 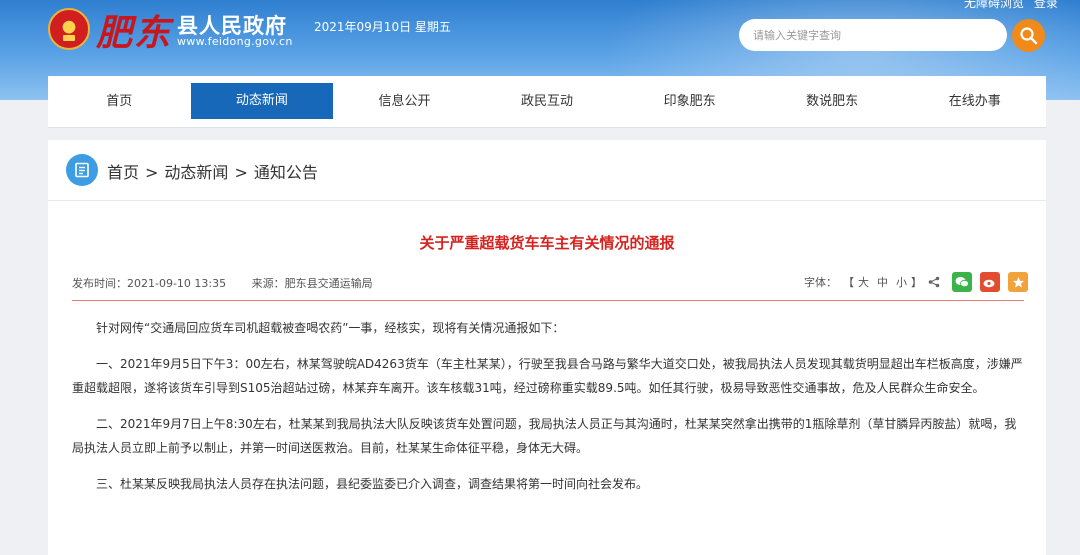 I want to click on current-date: 2021年09月10日 星期五, so click(x=382, y=27).